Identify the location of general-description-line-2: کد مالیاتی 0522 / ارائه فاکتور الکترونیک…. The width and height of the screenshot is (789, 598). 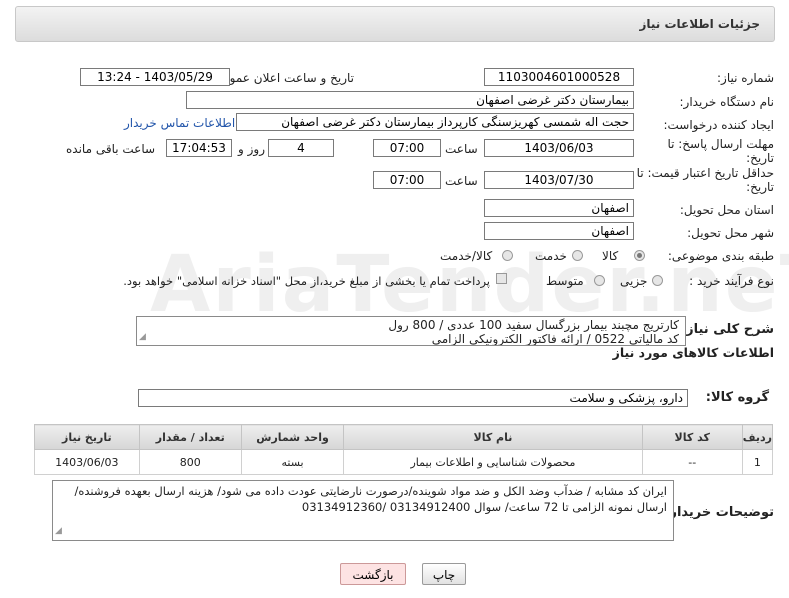
(555, 339).